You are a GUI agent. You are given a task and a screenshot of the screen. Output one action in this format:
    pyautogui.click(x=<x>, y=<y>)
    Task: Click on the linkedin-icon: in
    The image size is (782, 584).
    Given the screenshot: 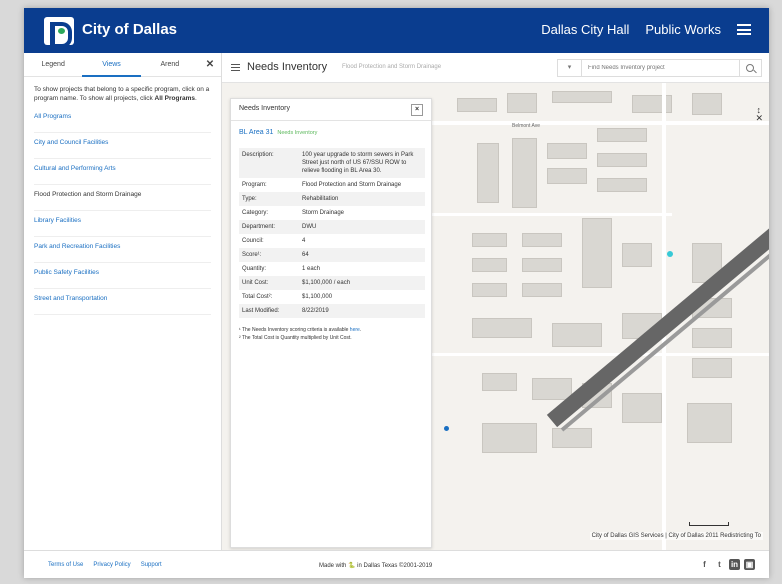 What is the action you would take?
    pyautogui.click(x=734, y=564)
    